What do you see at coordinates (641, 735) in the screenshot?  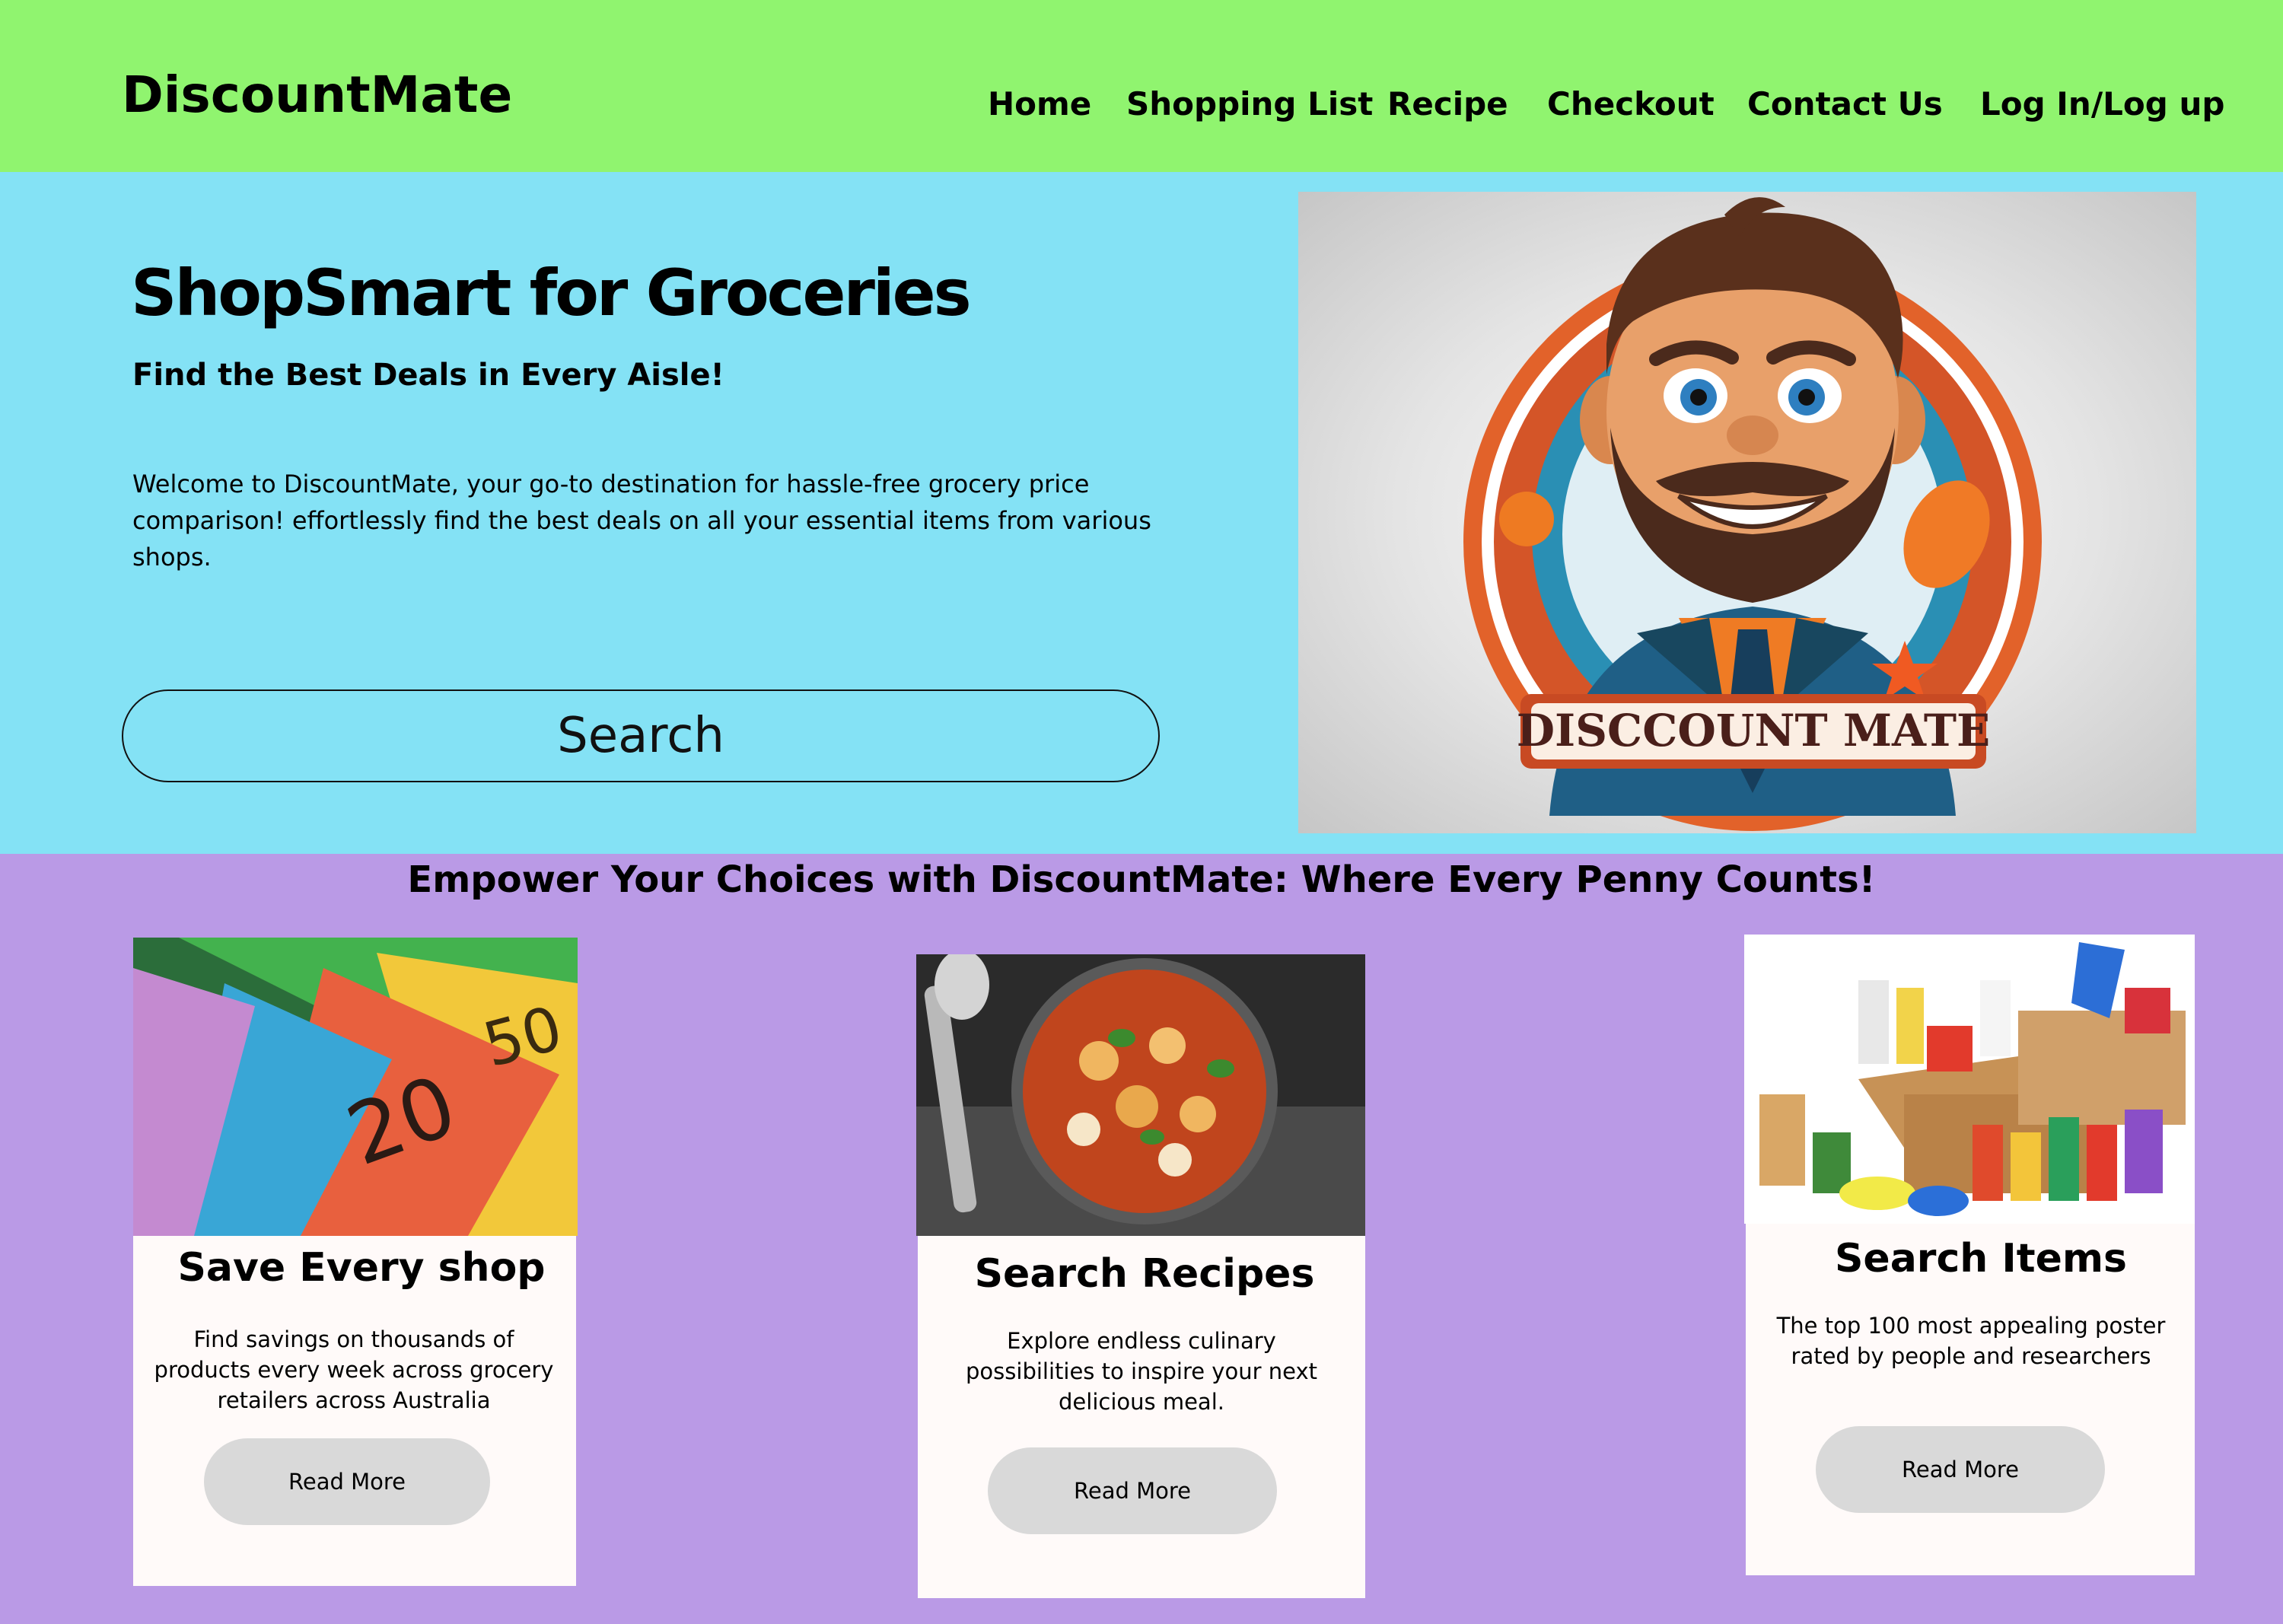 I see `search-button: Search` at bounding box center [641, 735].